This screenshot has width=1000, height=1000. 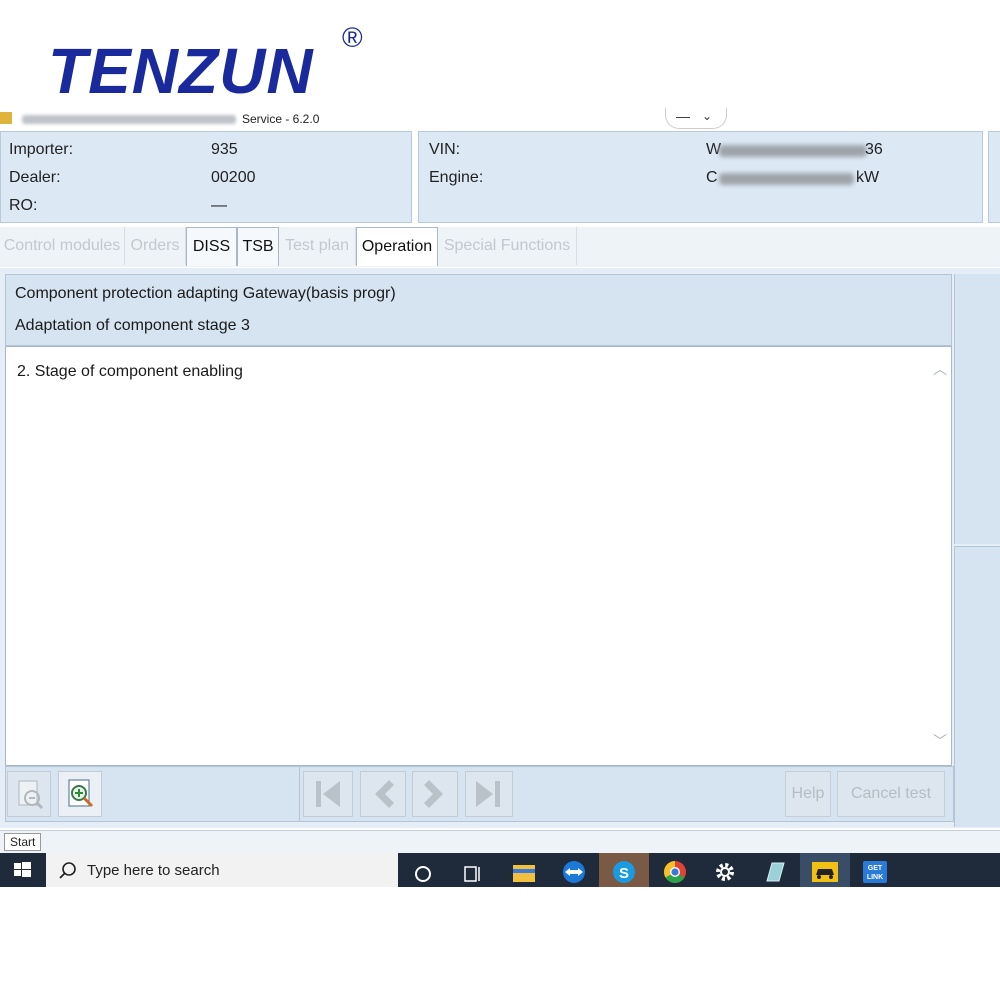 I want to click on zoom-out-icon, so click(x=31, y=795).